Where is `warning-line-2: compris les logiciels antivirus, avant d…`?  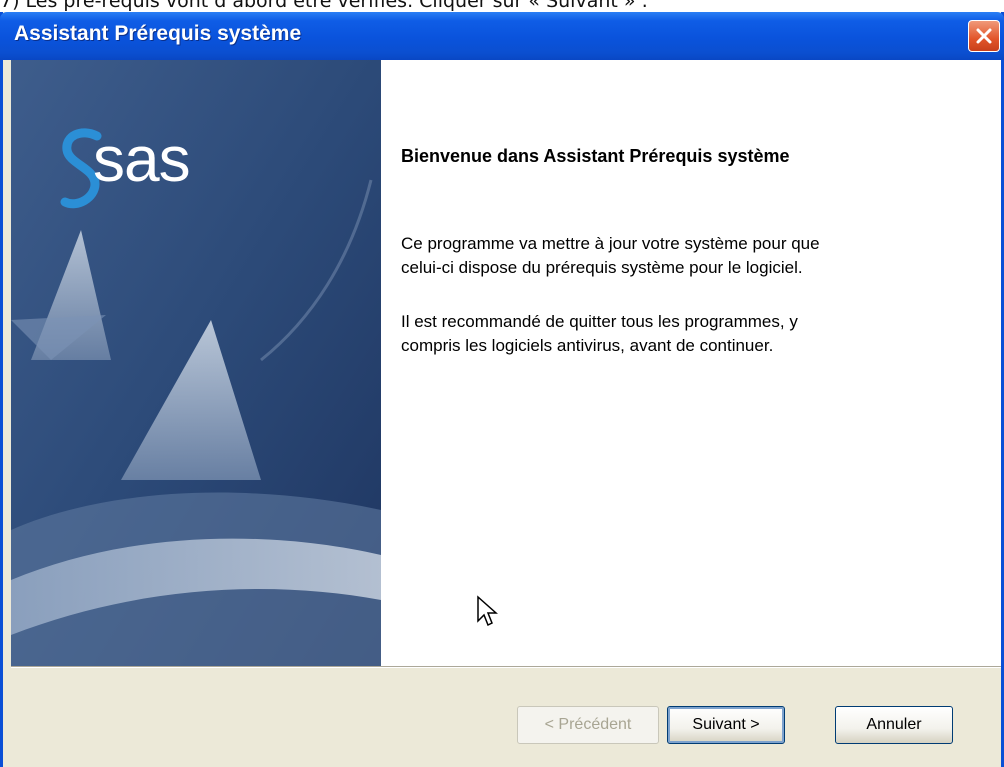
warning-line-2: compris les logiciels antivirus, avant d… is located at coordinates (587, 345).